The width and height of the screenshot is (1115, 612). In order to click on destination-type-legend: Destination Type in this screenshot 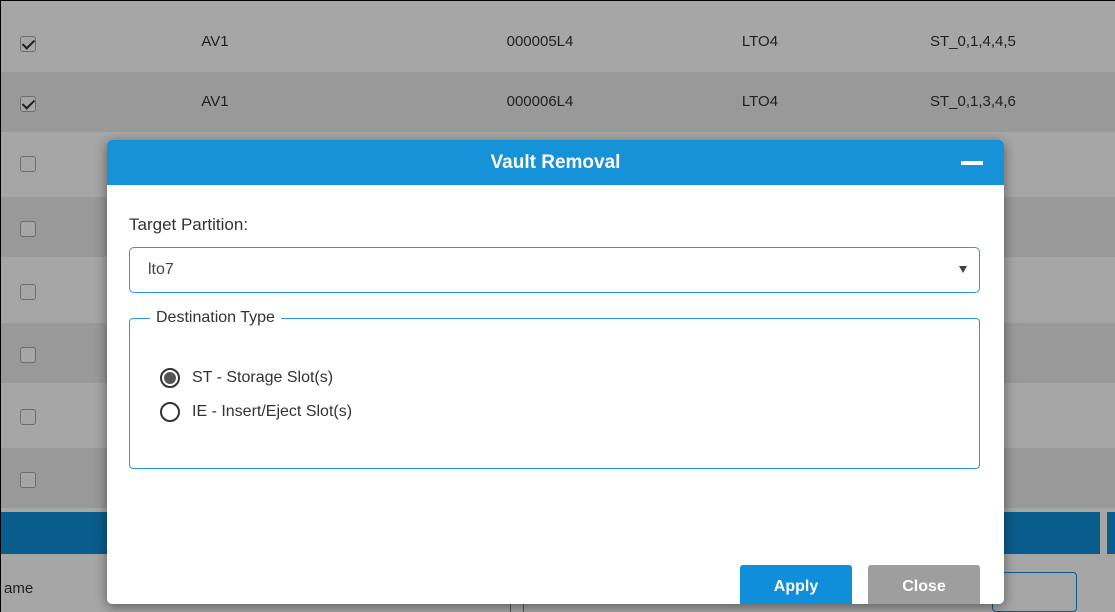, I will do `click(215, 318)`.